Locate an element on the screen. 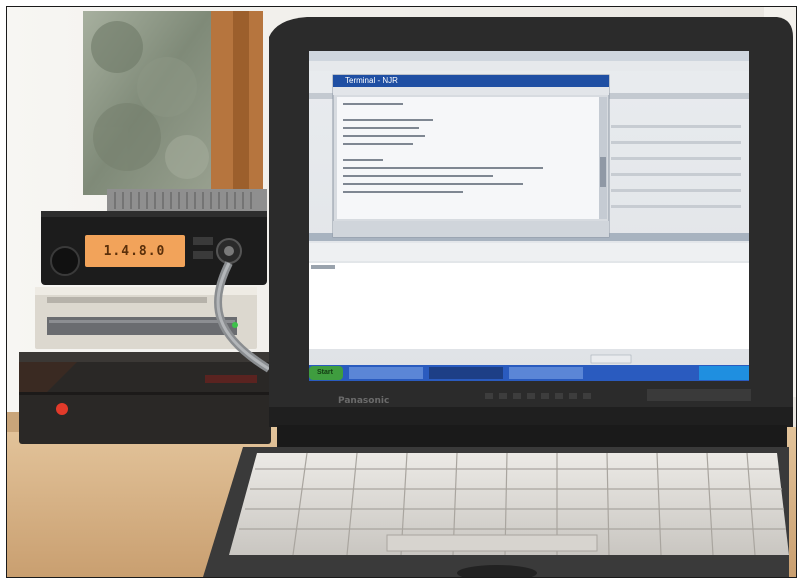  system-tray is located at coordinates (724, 373).